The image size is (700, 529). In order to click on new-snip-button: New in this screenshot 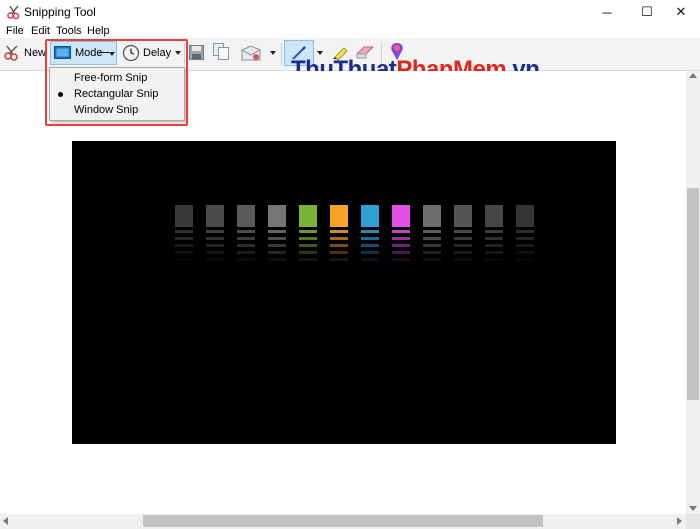, I will do `click(24, 53)`.